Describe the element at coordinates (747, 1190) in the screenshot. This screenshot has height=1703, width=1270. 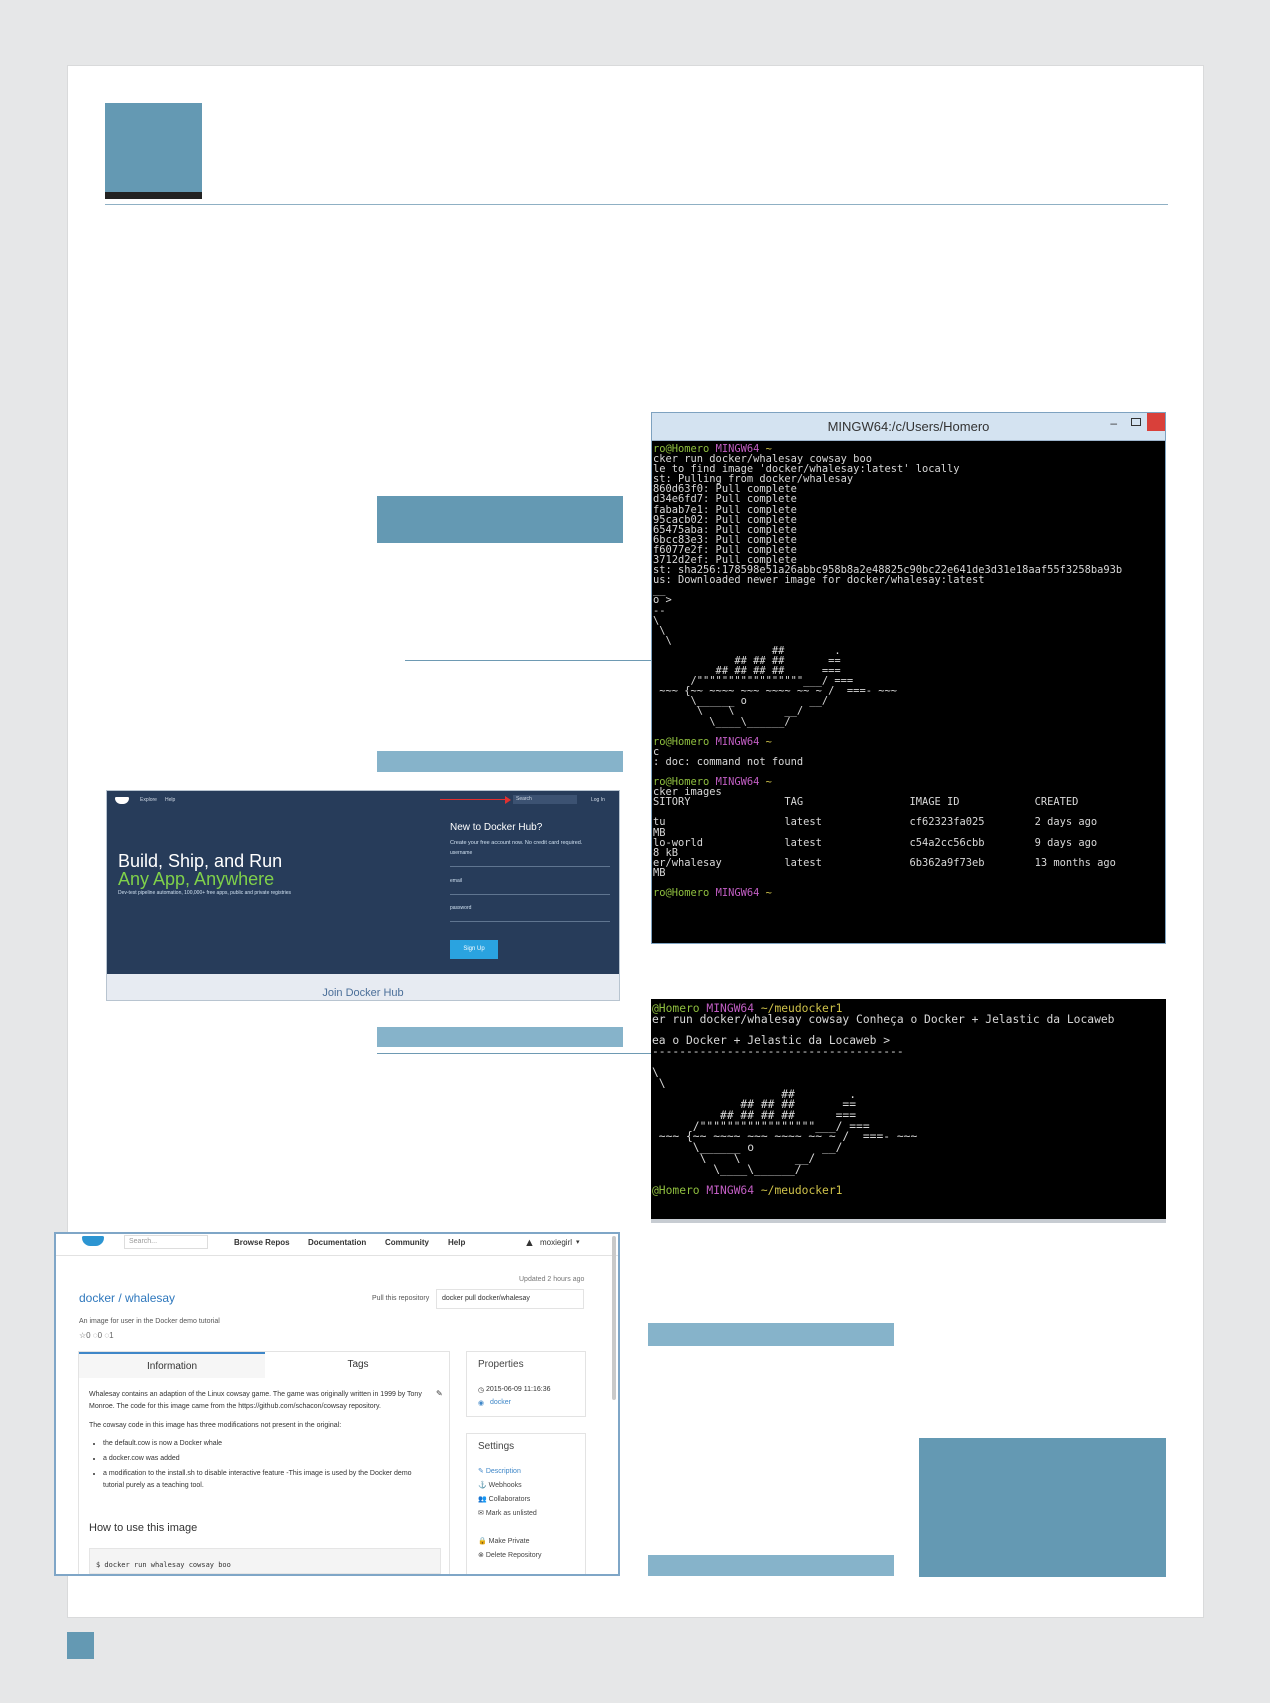
I see `terminal-line: @Homero MINGW64 ~/meudocker1` at that location.